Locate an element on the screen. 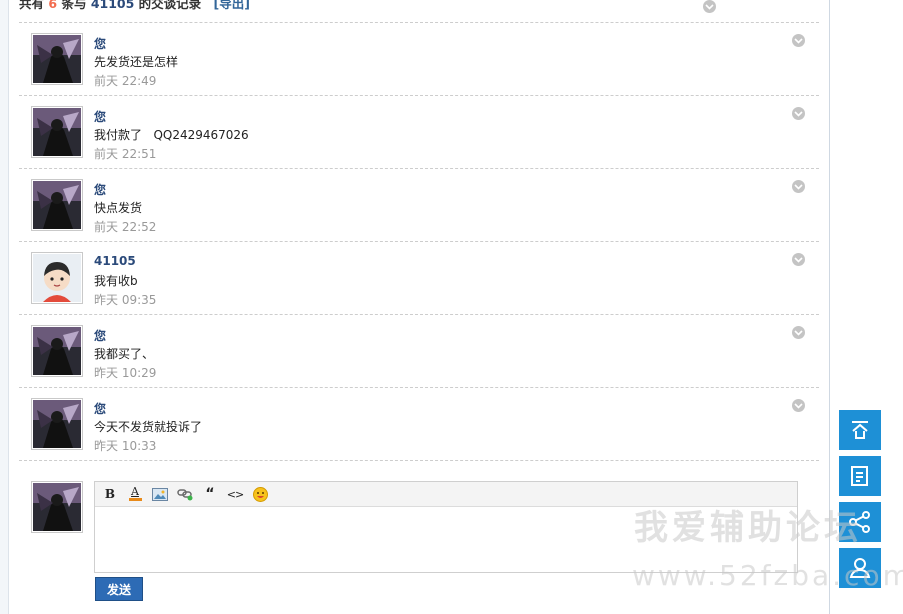 The width and height of the screenshot is (903, 614). quote-label: “ is located at coordinates (210, 494).